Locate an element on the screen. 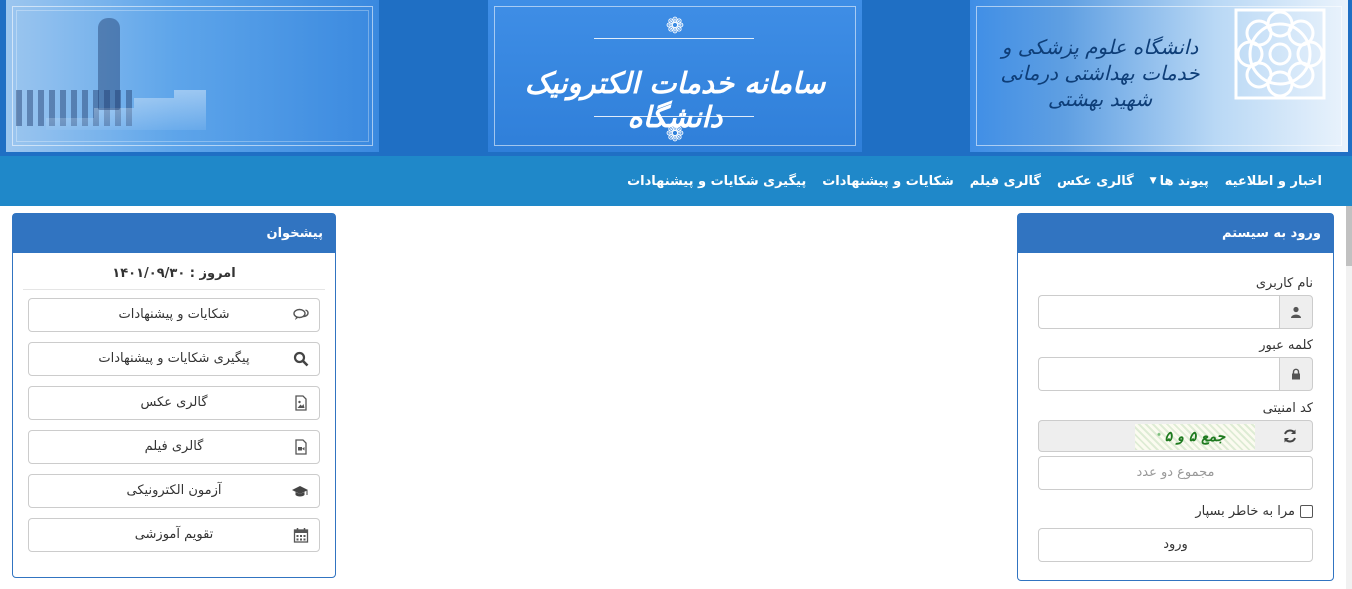  banner-illustration is located at coordinates (192, 76).